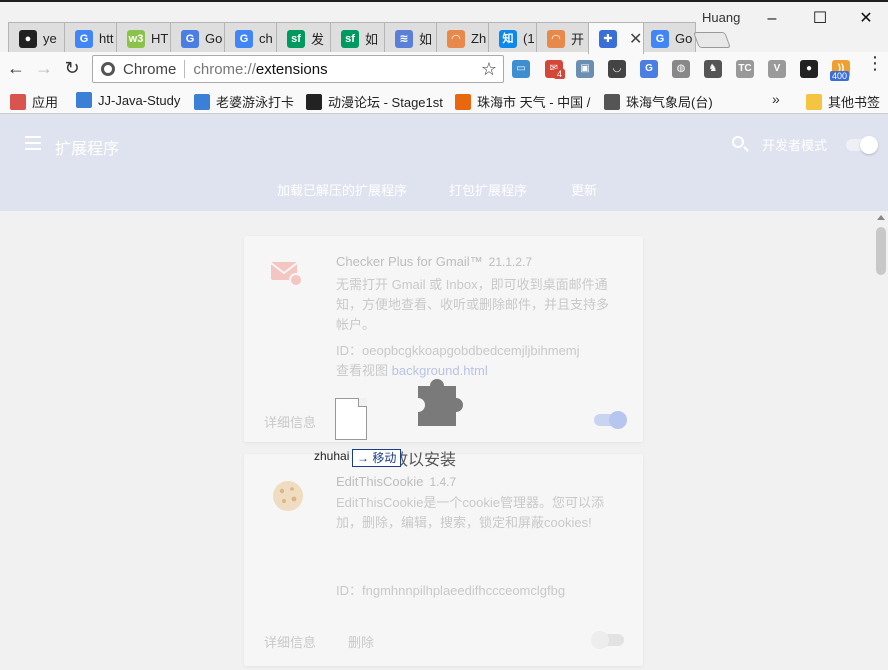  Describe the element at coordinates (616, 38) in the screenshot. I see `browser-tab: ✚ ✕` at that location.